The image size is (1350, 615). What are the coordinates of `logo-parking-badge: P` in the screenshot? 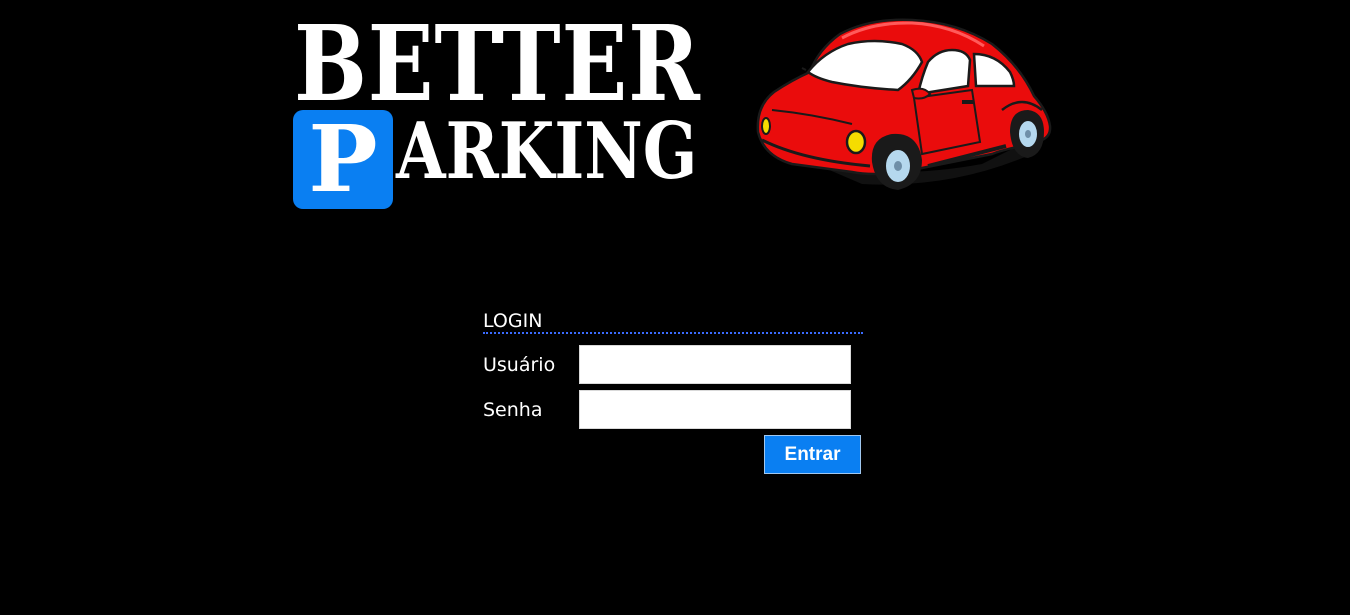 It's located at (343, 159).